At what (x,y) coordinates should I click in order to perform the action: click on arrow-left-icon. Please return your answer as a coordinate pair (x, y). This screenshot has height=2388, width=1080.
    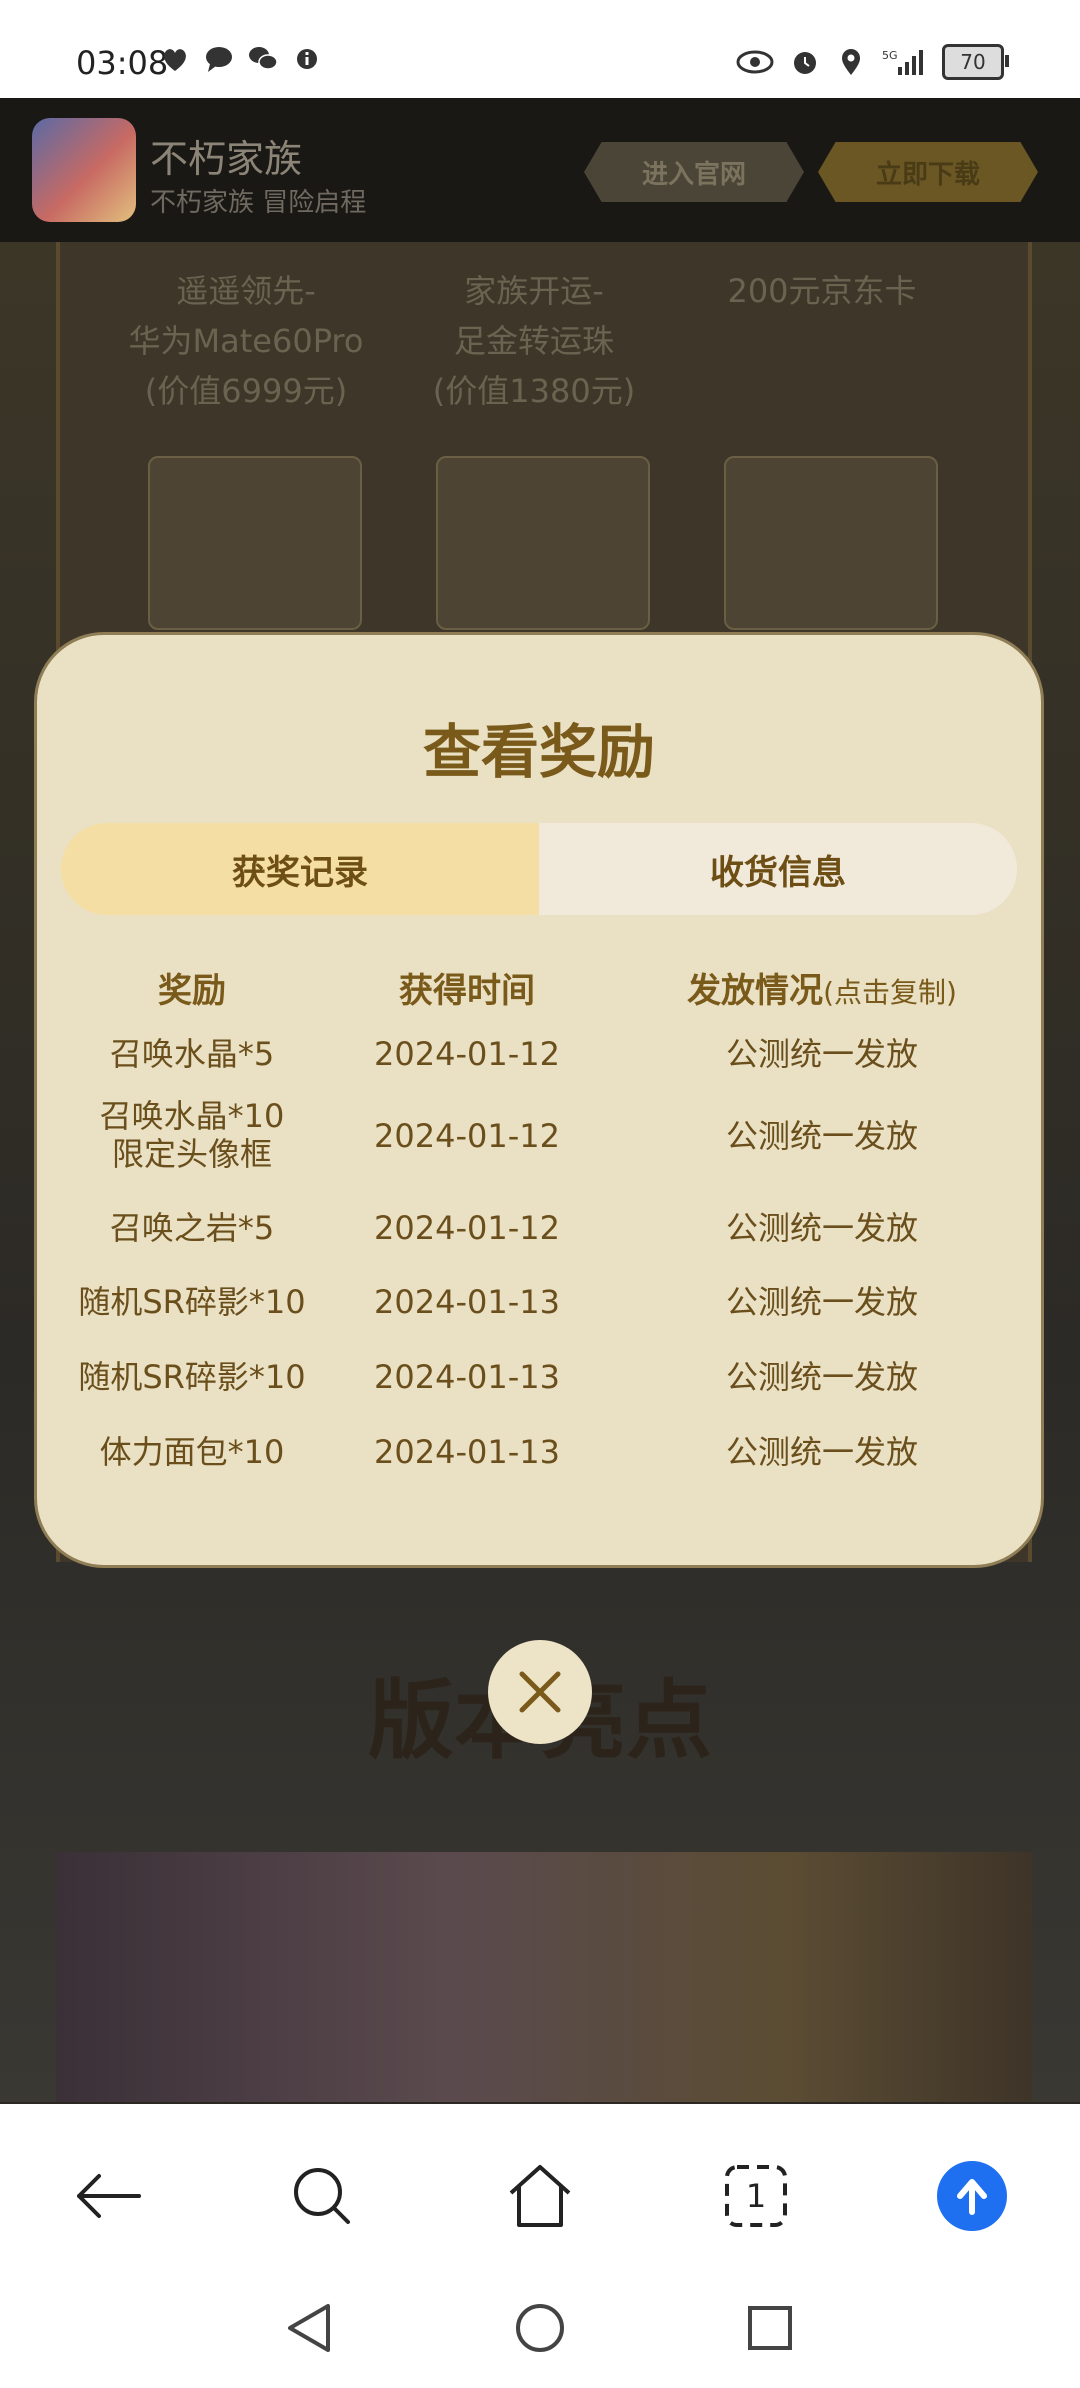
    Looking at the image, I should click on (109, 2196).